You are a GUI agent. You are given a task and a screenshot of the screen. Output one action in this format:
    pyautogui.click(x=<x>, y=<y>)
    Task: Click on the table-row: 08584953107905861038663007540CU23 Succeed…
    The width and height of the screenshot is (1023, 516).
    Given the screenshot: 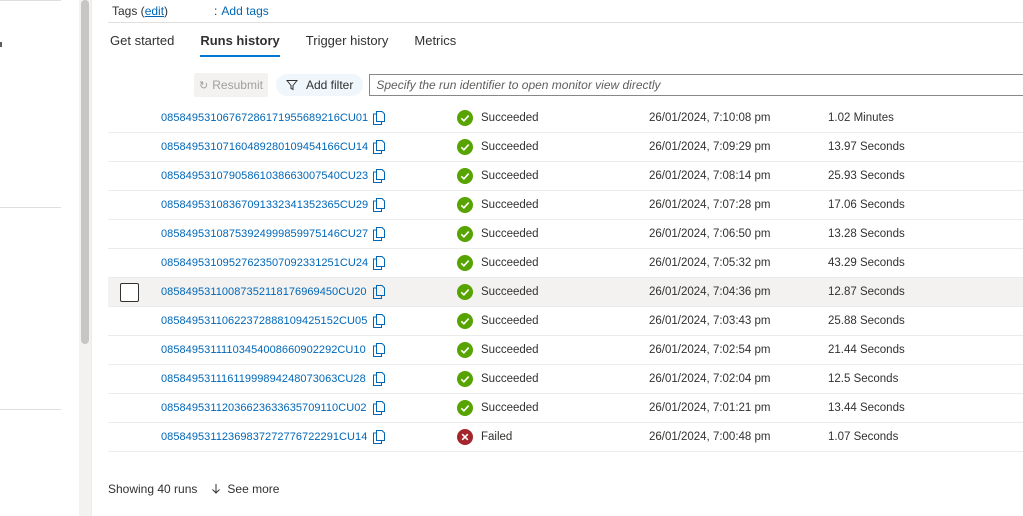 What is the action you would take?
    pyautogui.click(x=565, y=176)
    